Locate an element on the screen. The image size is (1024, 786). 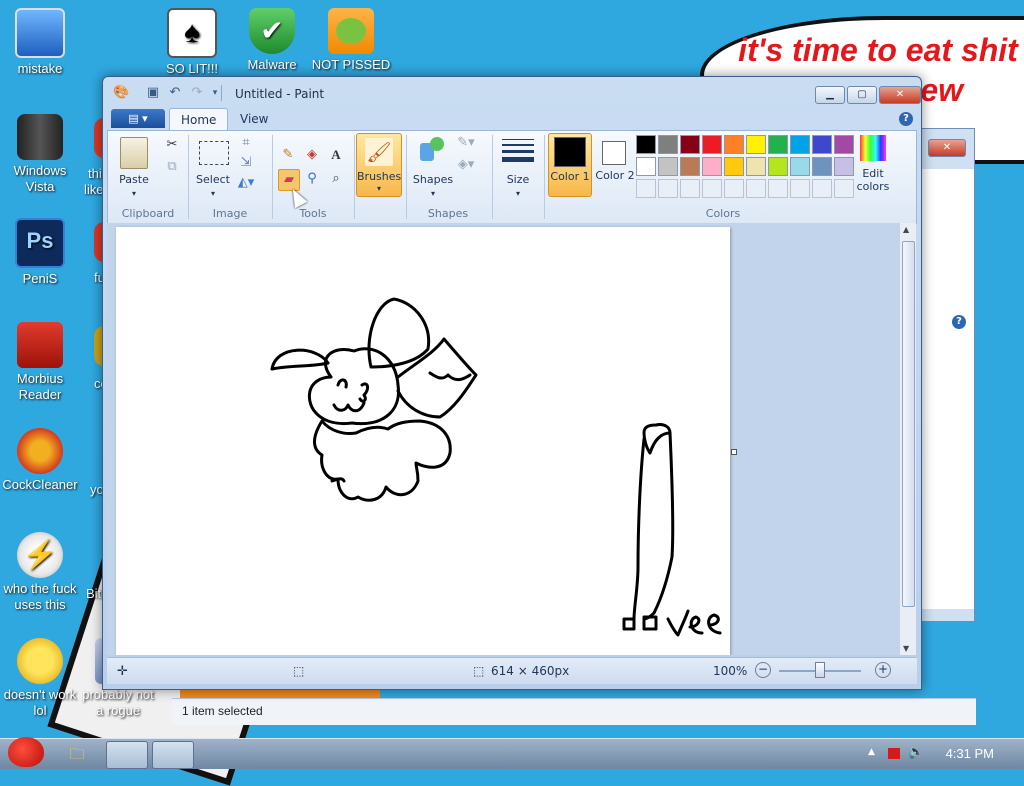
undo-icon: ↶ is located at coordinates (175, 93).